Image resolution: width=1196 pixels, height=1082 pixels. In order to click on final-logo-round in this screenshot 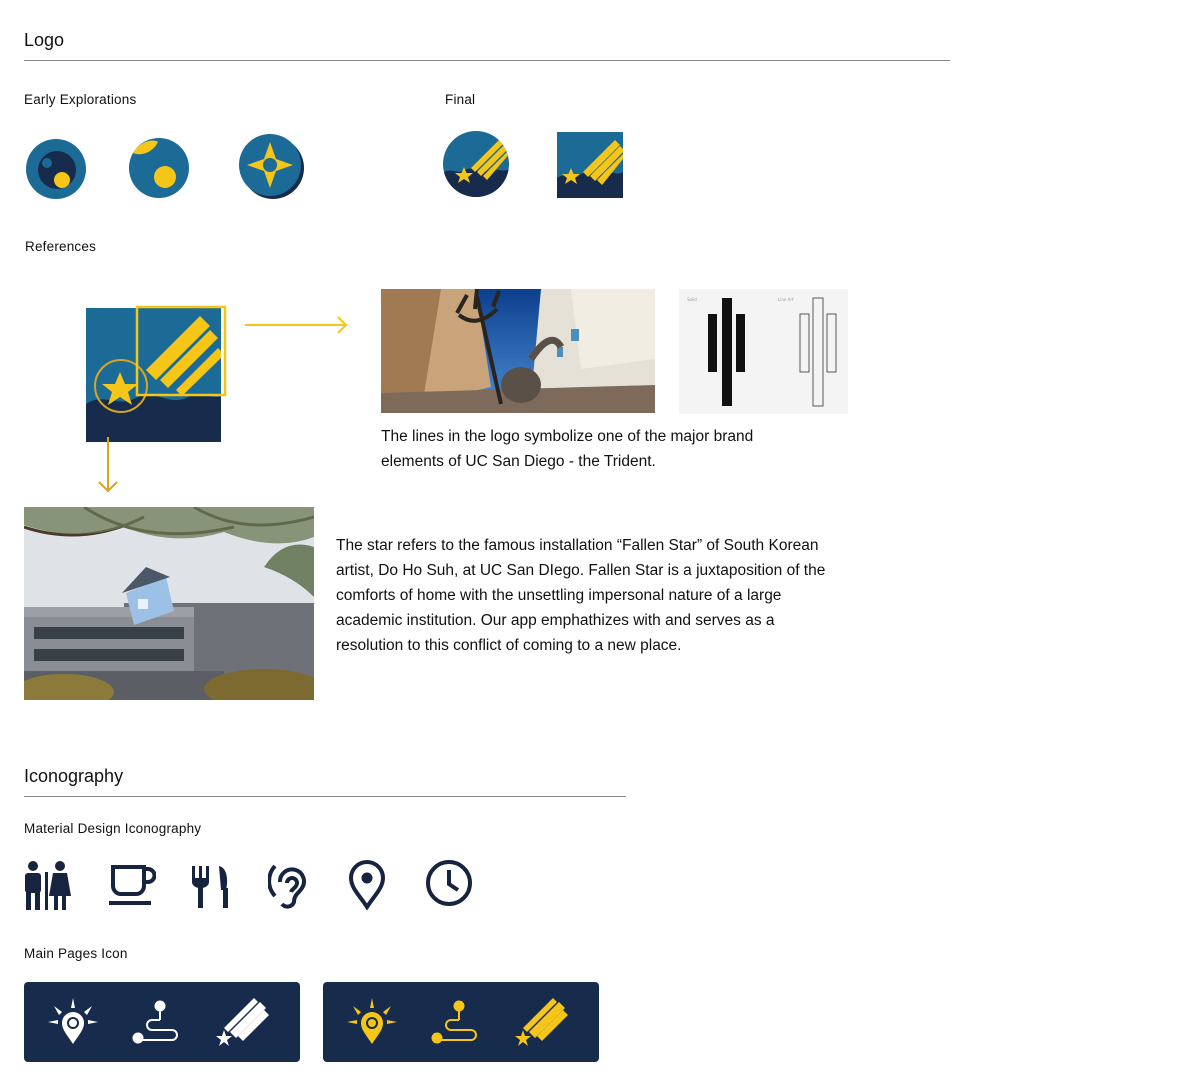, I will do `click(476, 164)`.